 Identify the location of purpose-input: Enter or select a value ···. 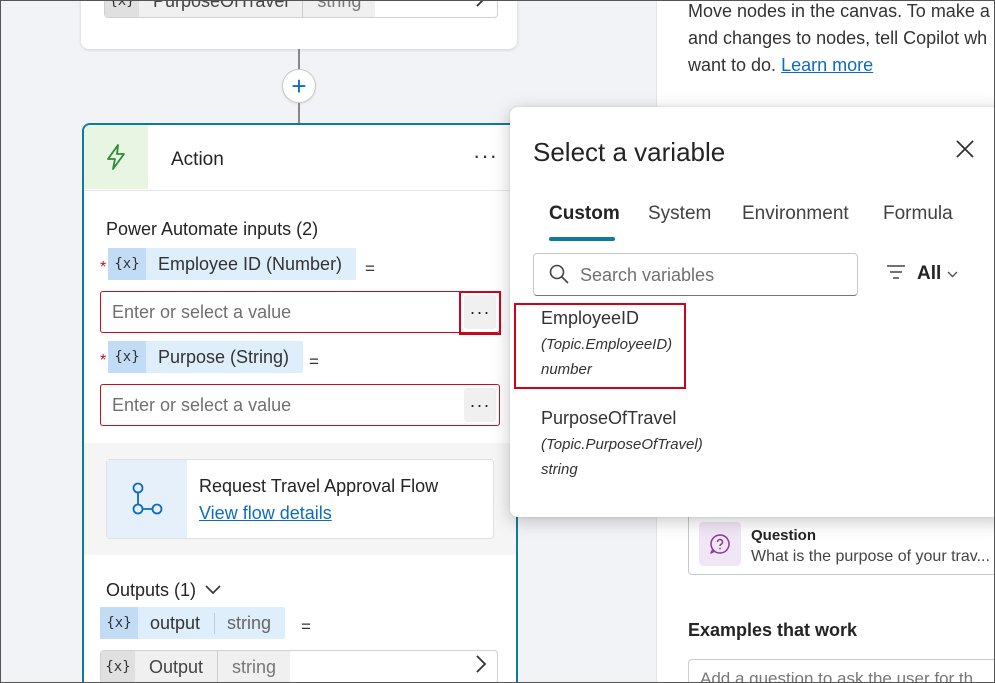
(300, 405).